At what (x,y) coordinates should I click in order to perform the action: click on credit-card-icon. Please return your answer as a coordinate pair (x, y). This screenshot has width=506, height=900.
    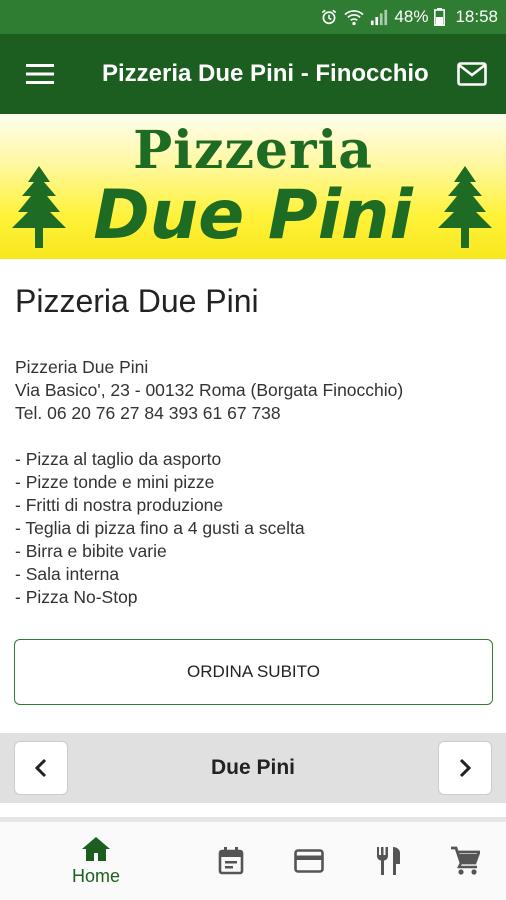
    Looking at the image, I should click on (309, 861).